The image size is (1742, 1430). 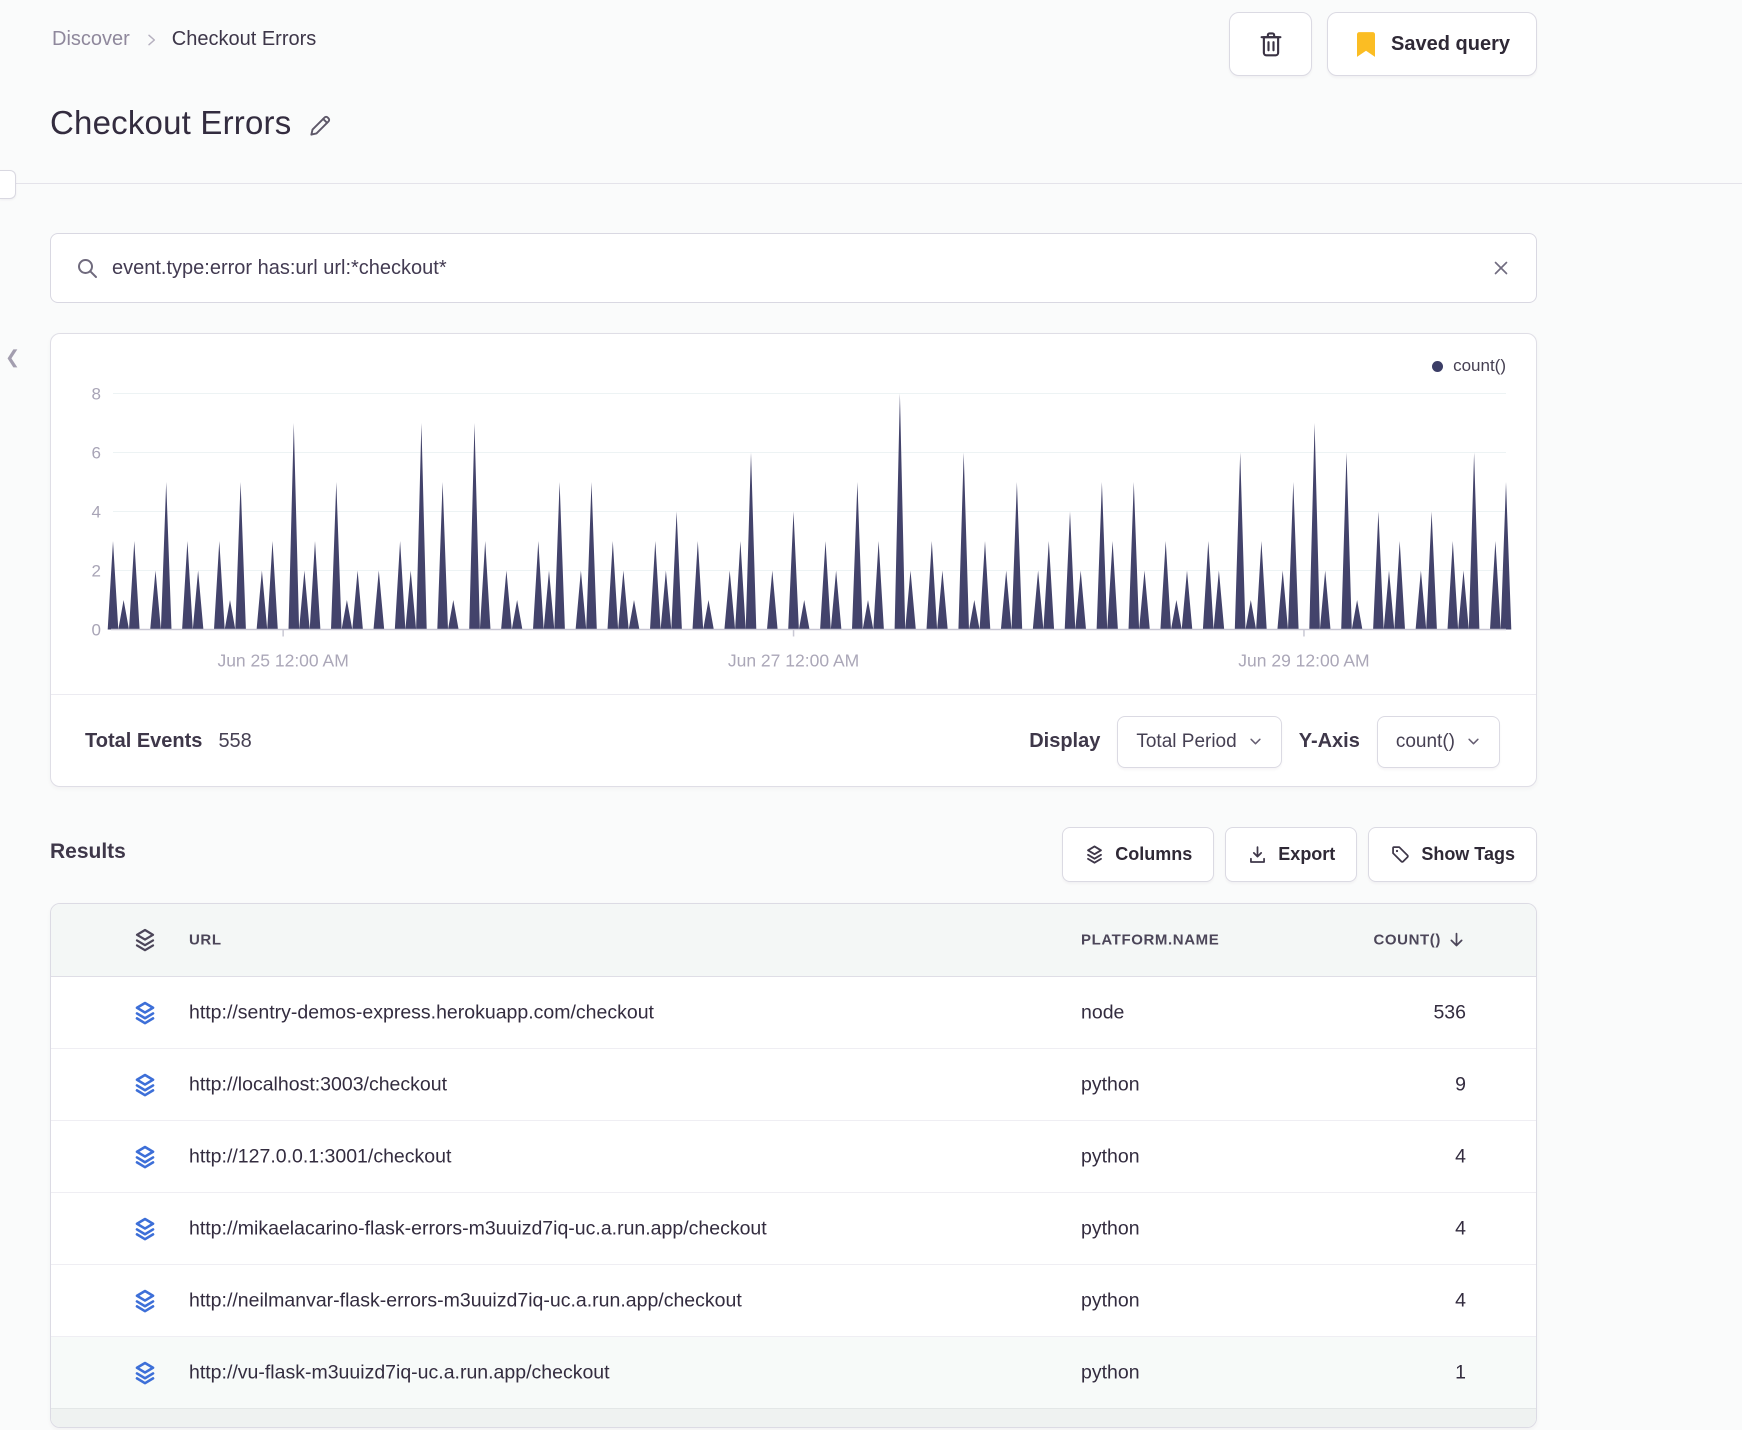 What do you see at coordinates (1501, 268) in the screenshot?
I see `clear-search-icon` at bounding box center [1501, 268].